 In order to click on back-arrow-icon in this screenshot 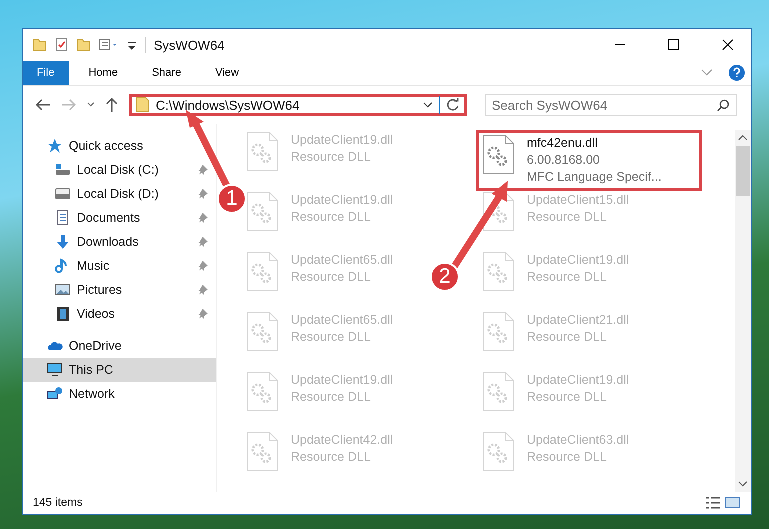, I will do `click(43, 105)`.